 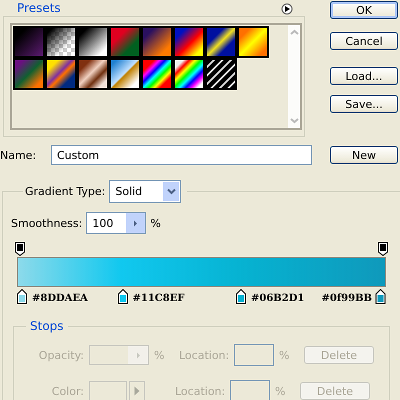 I want to click on gradient-type-dropdown: Solid, so click(x=145, y=191).